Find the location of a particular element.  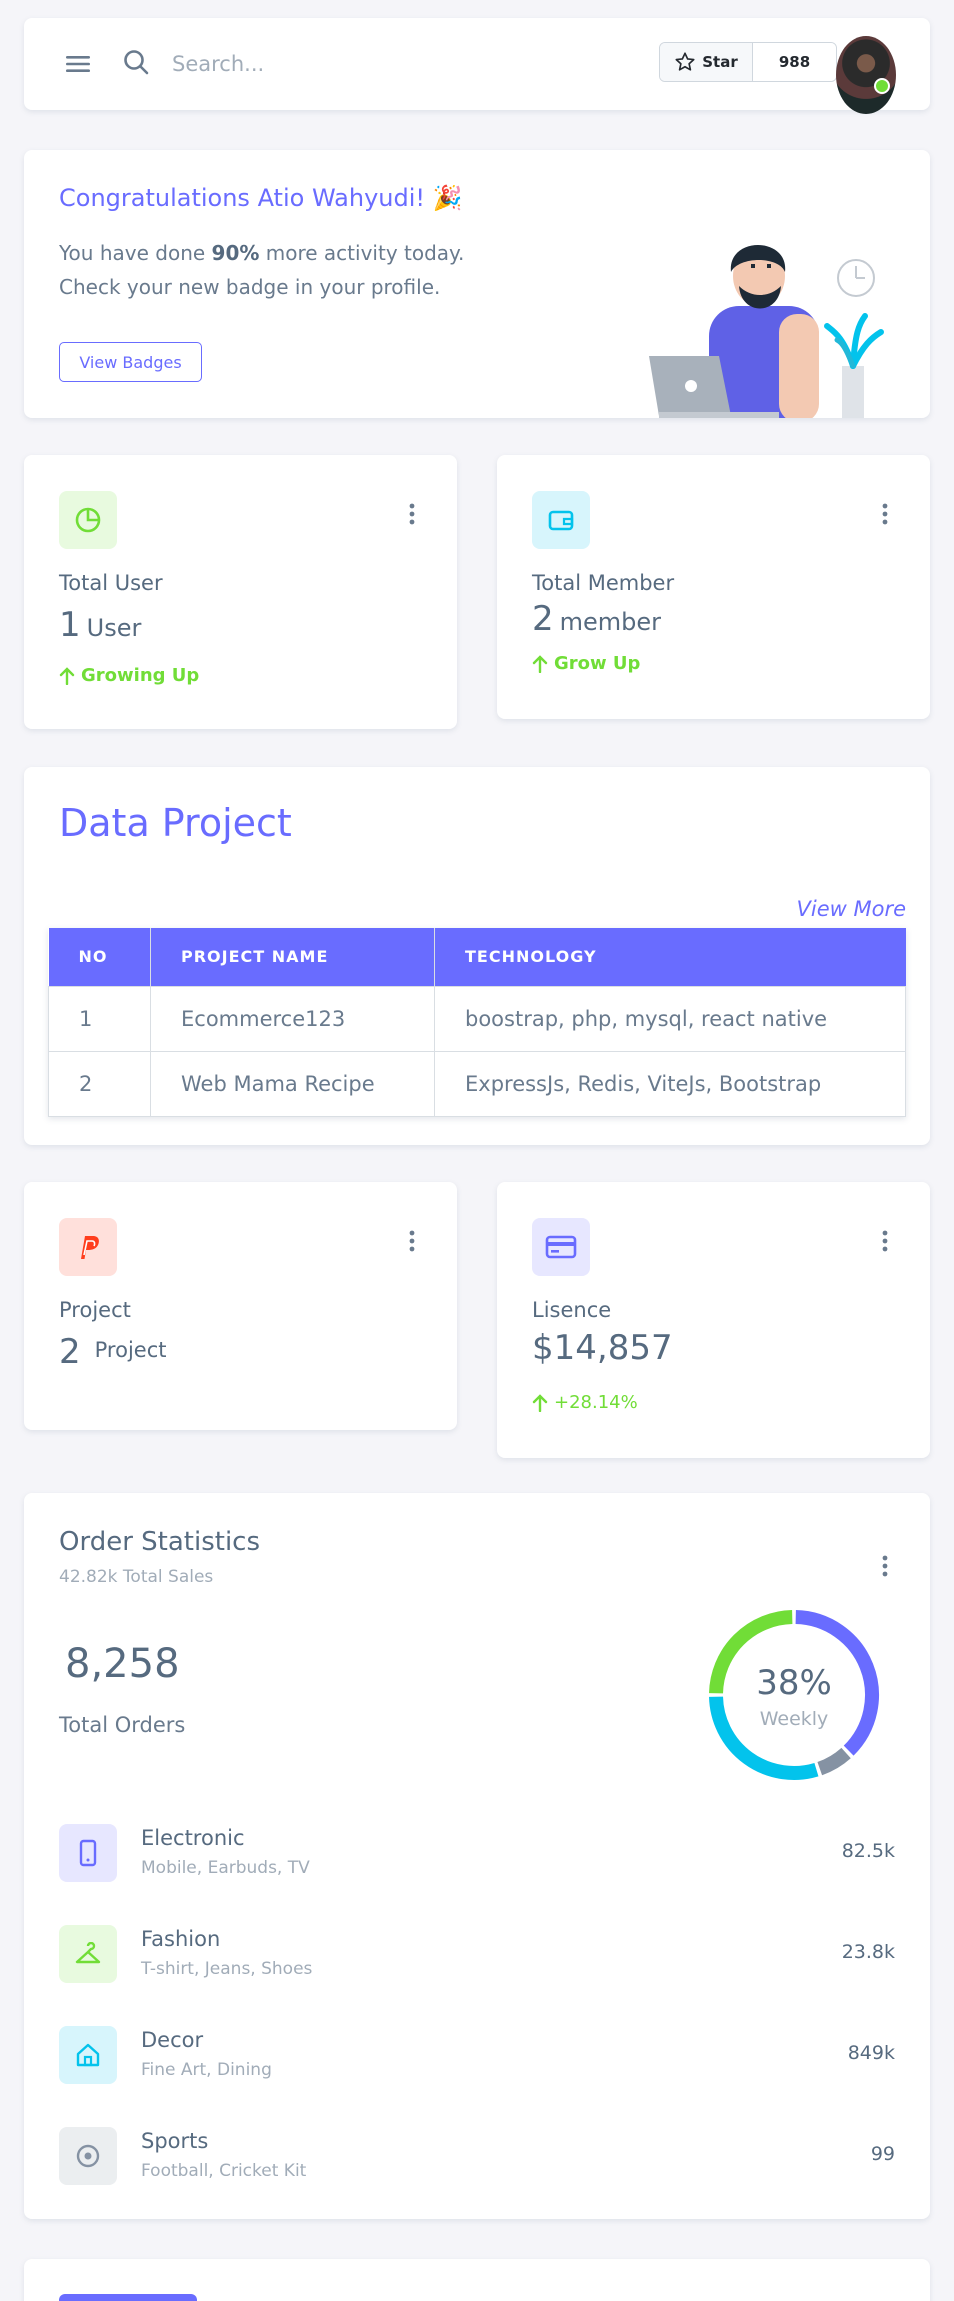

column-header-no: NO is located at coordinates (99, 957).